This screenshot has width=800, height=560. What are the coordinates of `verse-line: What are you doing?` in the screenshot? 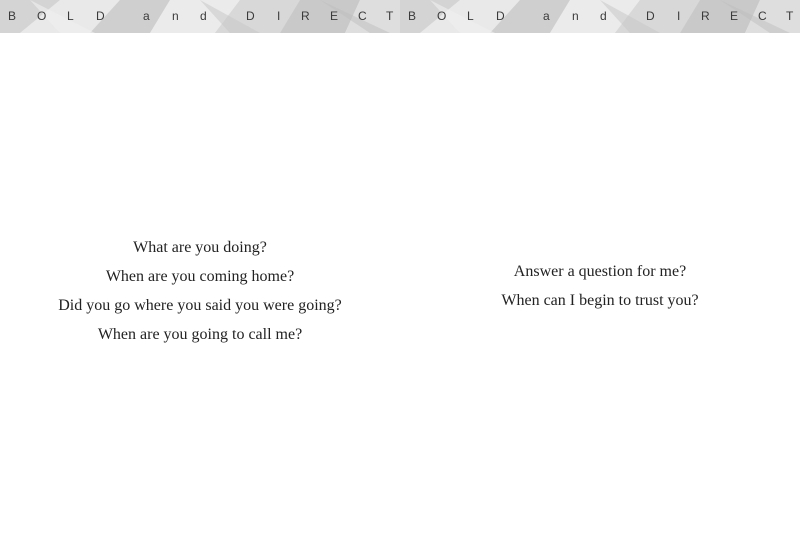 It's located at (200, 247).